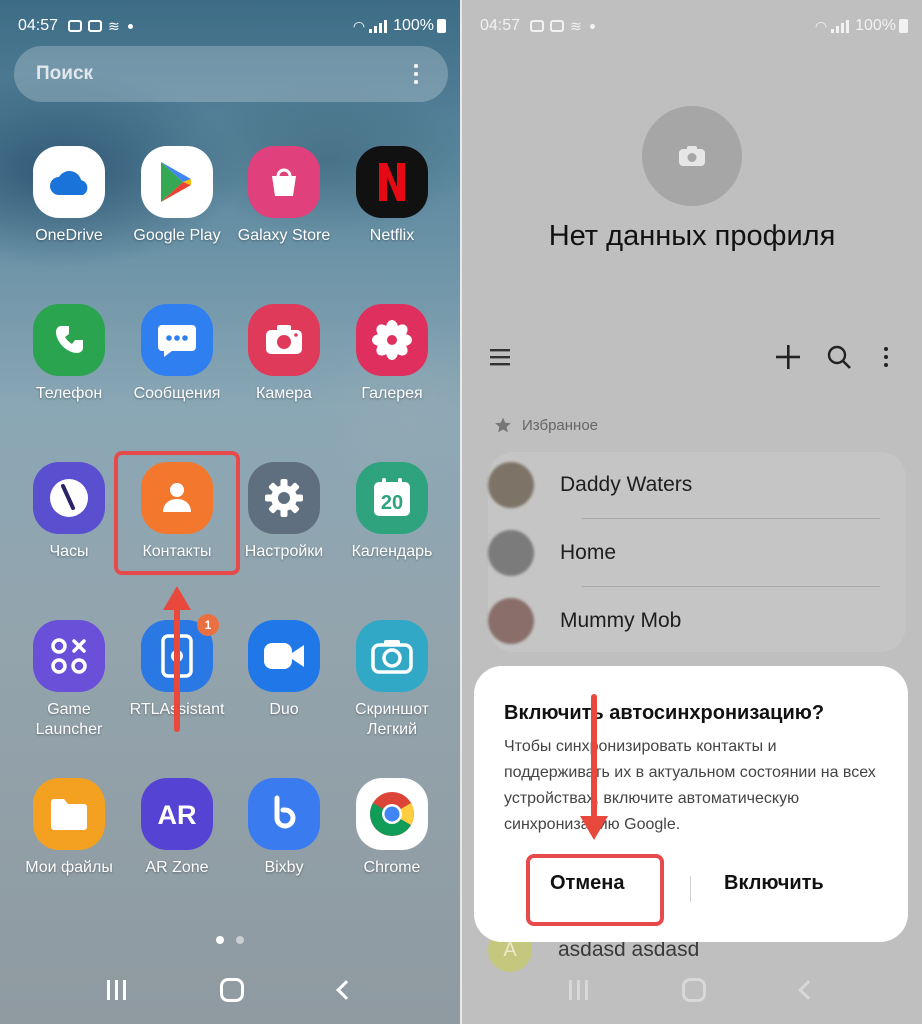 The height and width of the screenshot is (1024, 922). I want to click on app-label: Chrome, so click(392, 867).